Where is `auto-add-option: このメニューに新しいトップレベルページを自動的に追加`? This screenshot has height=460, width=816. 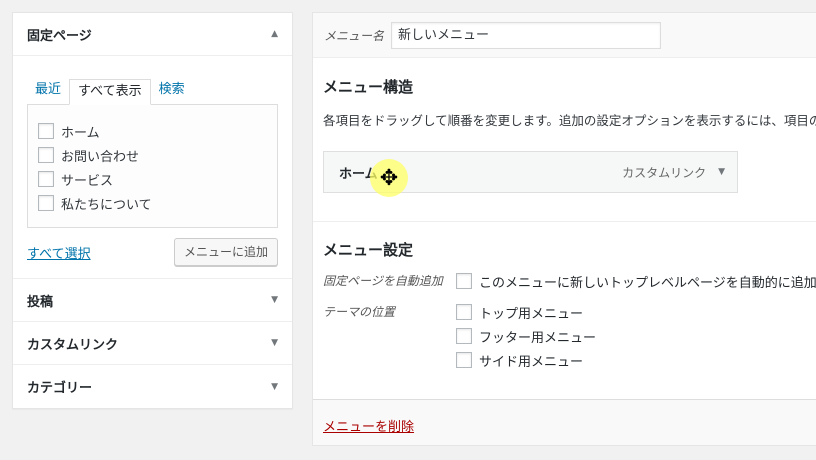 auto-add-option: このメニューに新しいトップレベルページを自動的に追加 is located at coordinates (636, 281).